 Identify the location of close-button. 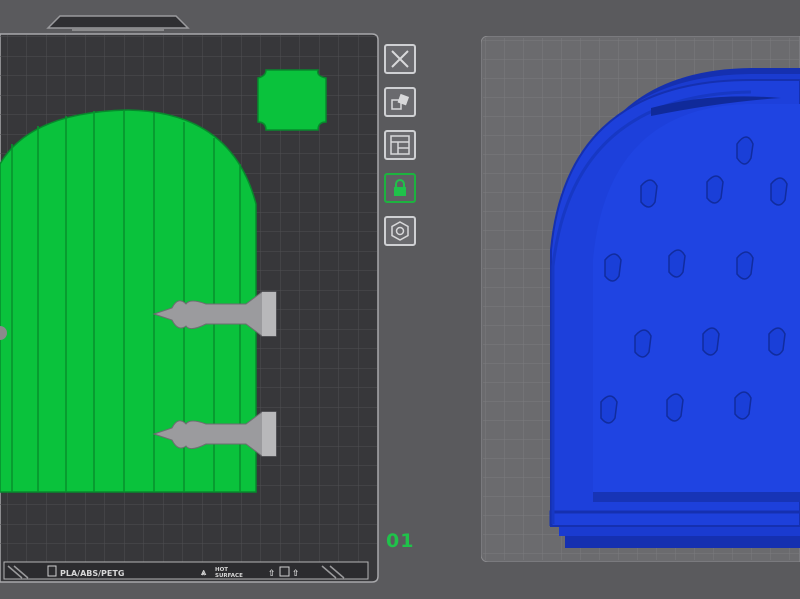
(400, 59).